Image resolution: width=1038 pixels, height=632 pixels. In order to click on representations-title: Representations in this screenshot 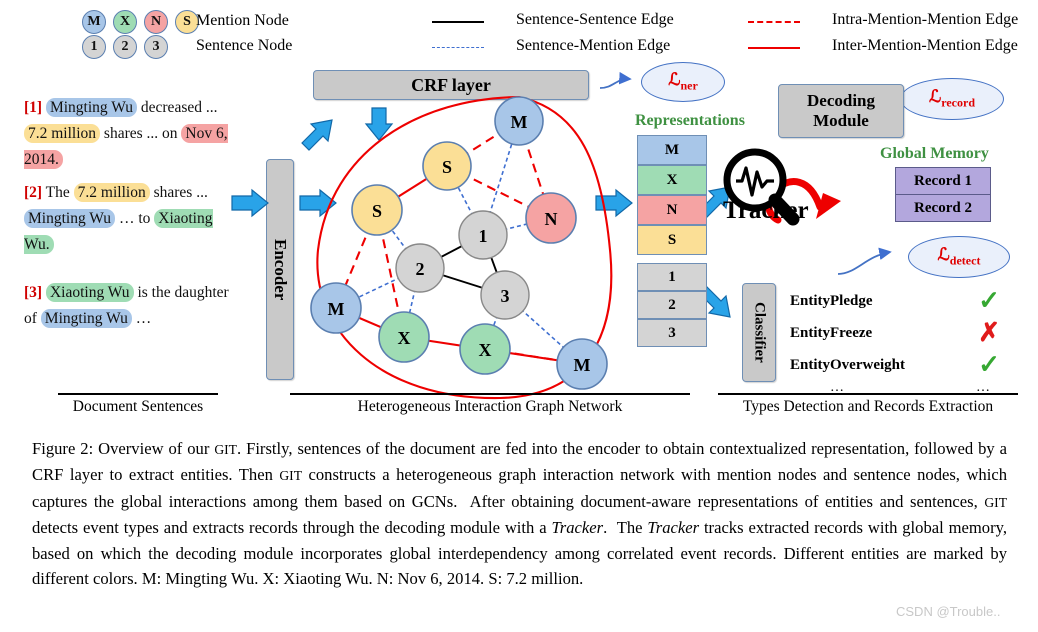, I will do `click(690, 120)`.